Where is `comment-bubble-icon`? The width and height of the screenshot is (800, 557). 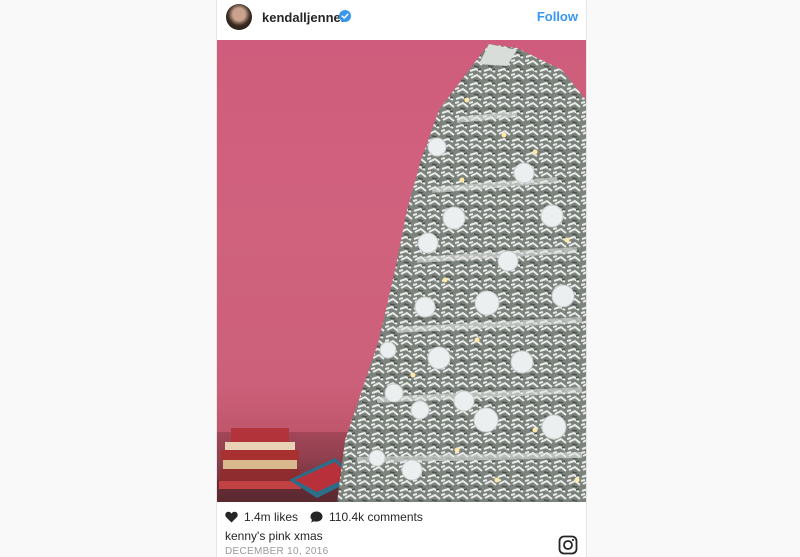 comment-bubble-icon is located at coordinates (316, 517).